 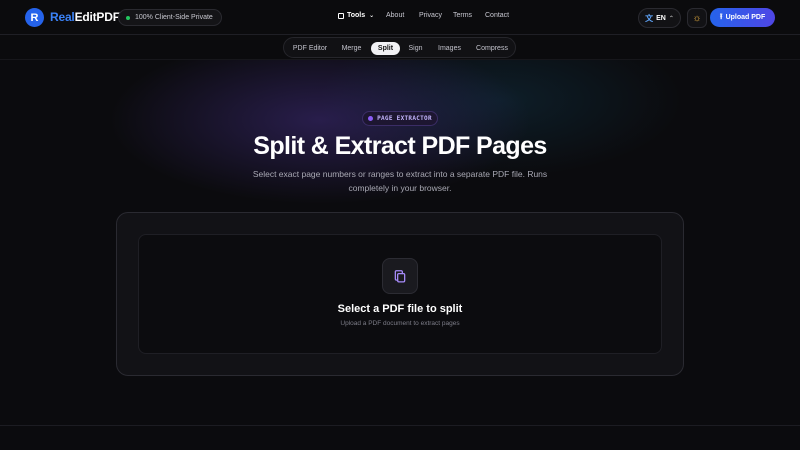 I want to click on brand-name: RealEditPDF, so click(x=85, y=17).